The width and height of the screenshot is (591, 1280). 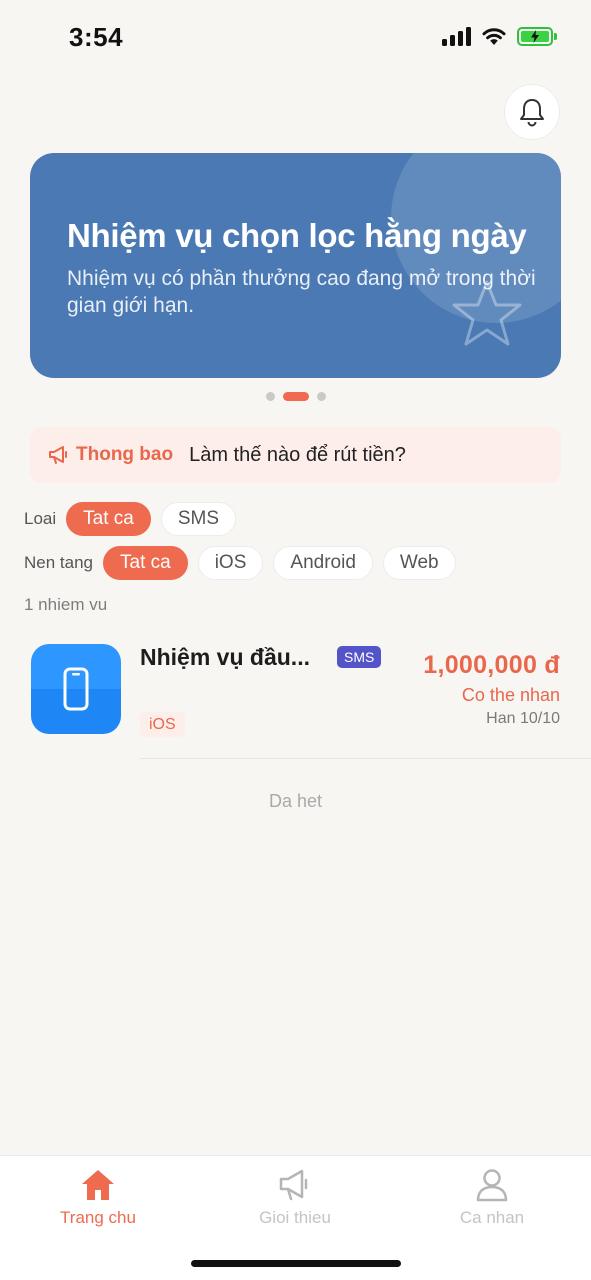 I want to click on task-type-badge: SMS, so click(x=359, y=657).